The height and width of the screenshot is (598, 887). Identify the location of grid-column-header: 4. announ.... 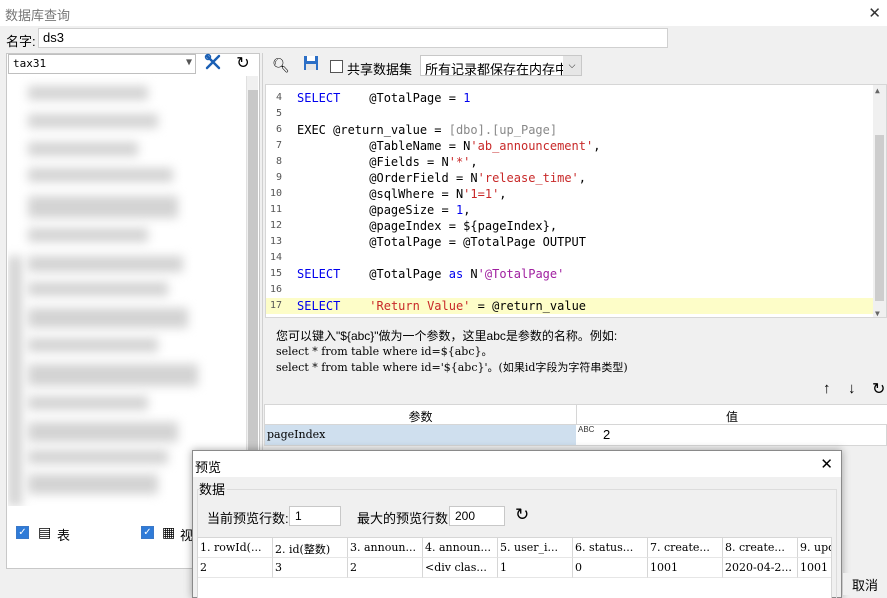
(460, 548).